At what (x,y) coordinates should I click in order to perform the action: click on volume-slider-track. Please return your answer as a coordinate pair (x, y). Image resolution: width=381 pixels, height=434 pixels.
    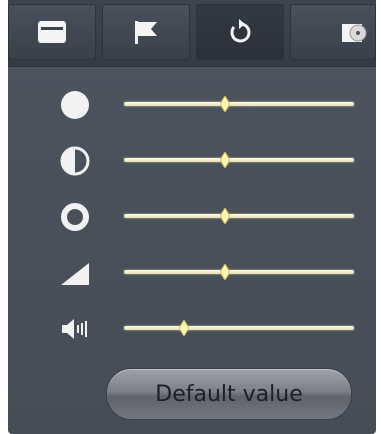
    Looking at the image, I should click on (239, 328).